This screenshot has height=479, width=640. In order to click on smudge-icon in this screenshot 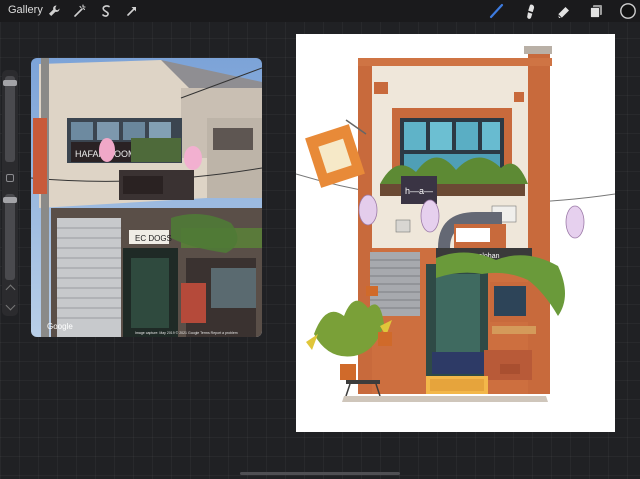, I will do `click(530, 11)`.